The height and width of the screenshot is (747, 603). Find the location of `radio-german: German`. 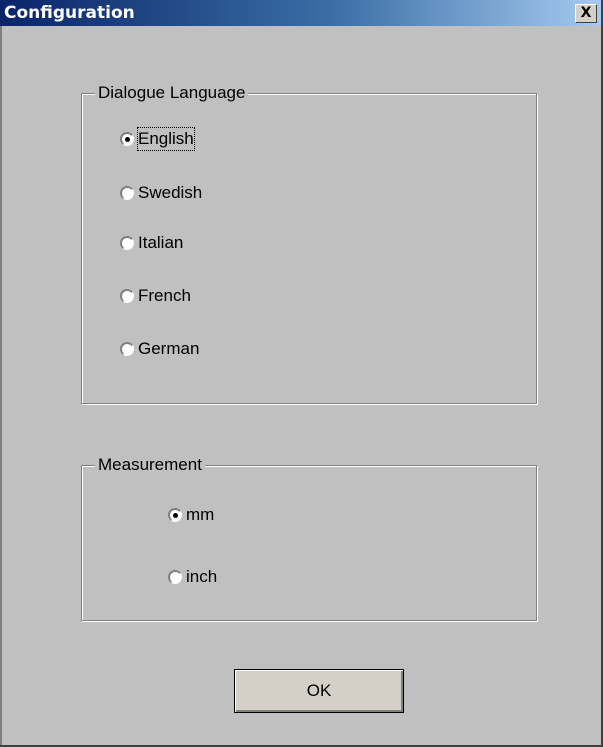

radio-german: German is located at coordinates (159, 349).